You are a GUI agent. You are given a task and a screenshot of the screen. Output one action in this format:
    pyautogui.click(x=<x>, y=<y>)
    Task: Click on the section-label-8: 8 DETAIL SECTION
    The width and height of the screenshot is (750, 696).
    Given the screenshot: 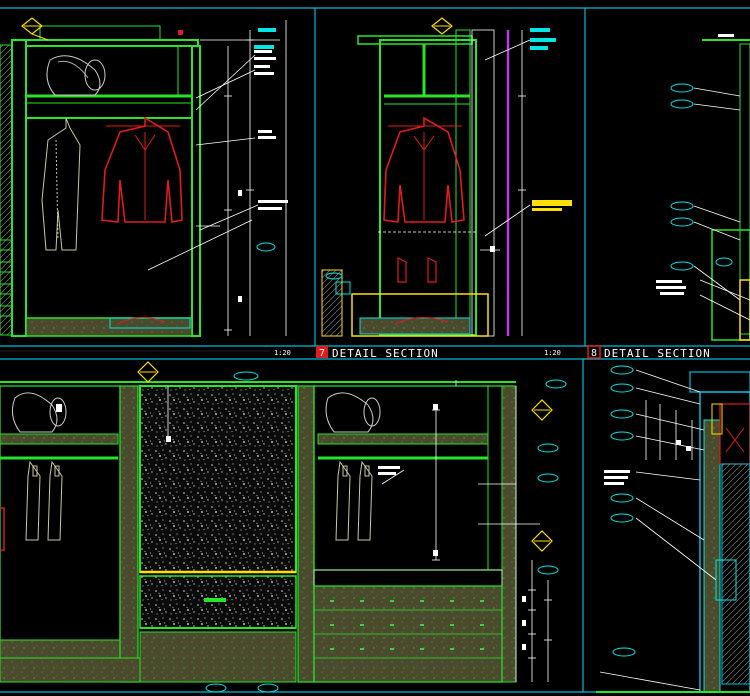 What is the action you would take?
    pyautogui.click(x=649, y=352)
    